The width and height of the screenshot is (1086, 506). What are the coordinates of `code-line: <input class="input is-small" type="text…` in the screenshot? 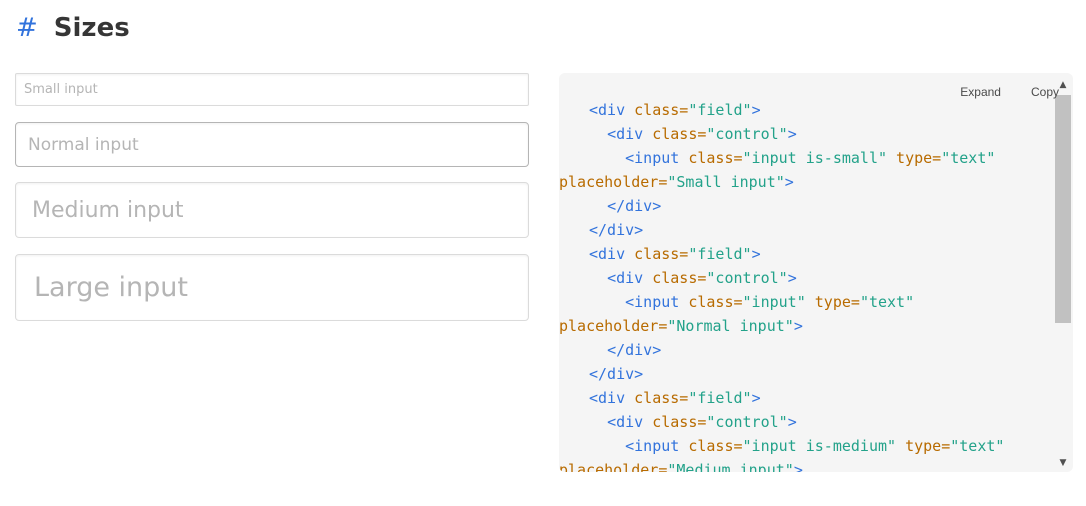 It's located at (822, 158).